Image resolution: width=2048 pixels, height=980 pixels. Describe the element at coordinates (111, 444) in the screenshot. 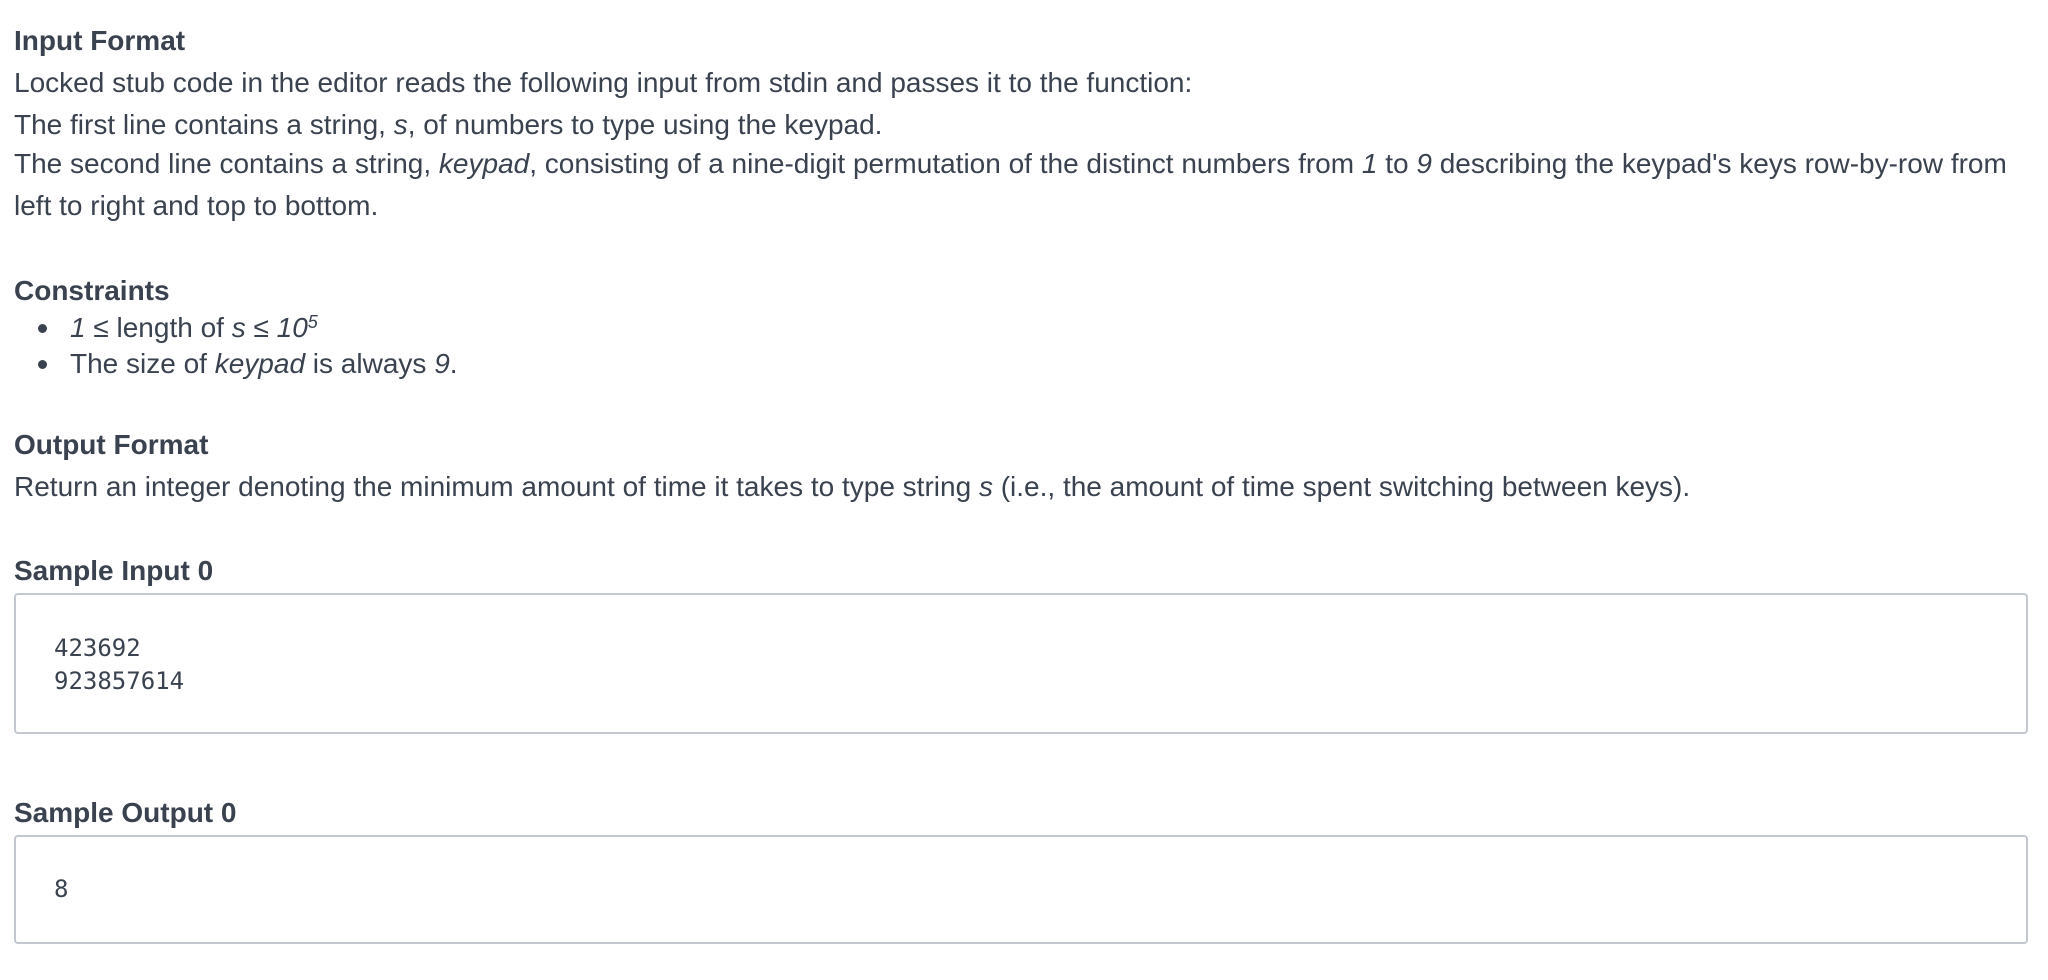

I see `output-format-heading: Output Format` at that location.